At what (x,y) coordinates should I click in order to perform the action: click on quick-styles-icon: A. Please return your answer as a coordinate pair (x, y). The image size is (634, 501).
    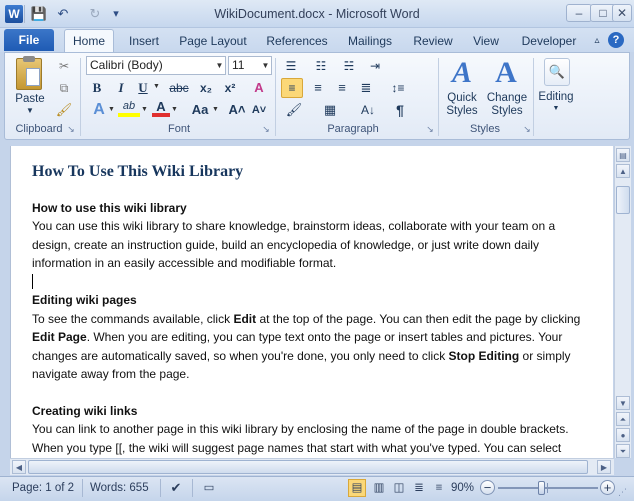
    Looking at the image, I should click on (462, 73).